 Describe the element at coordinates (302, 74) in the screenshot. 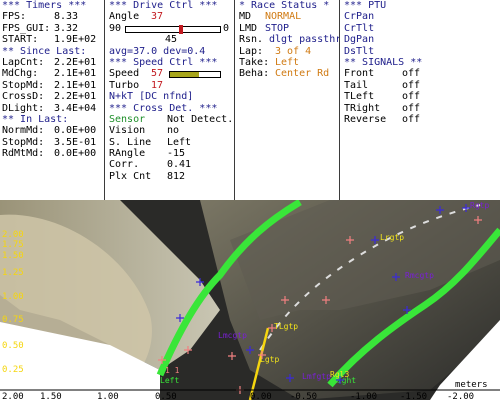

I see `race-value: Center Rd` at that location.